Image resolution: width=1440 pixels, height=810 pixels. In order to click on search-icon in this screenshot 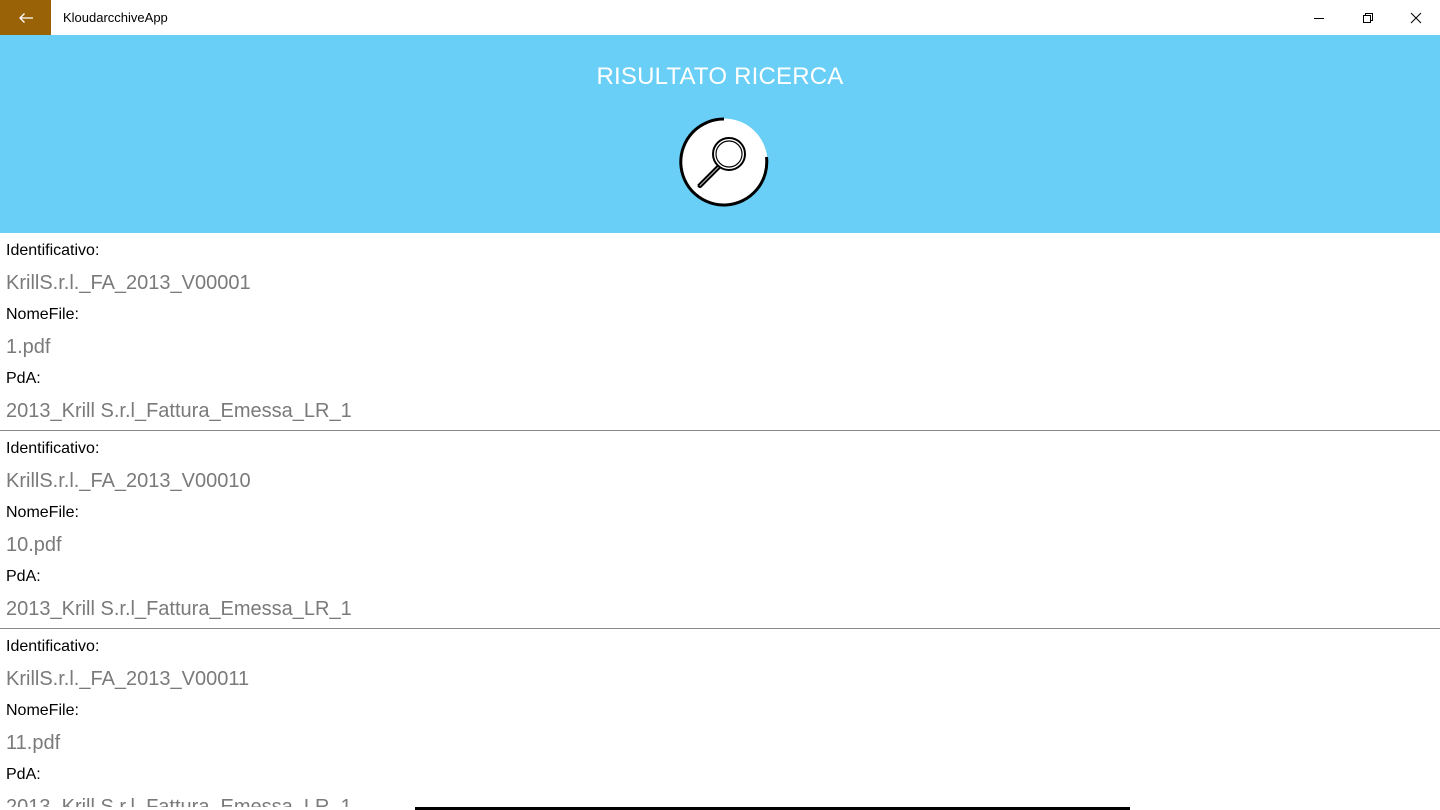, I will do `click(724, 162)`.